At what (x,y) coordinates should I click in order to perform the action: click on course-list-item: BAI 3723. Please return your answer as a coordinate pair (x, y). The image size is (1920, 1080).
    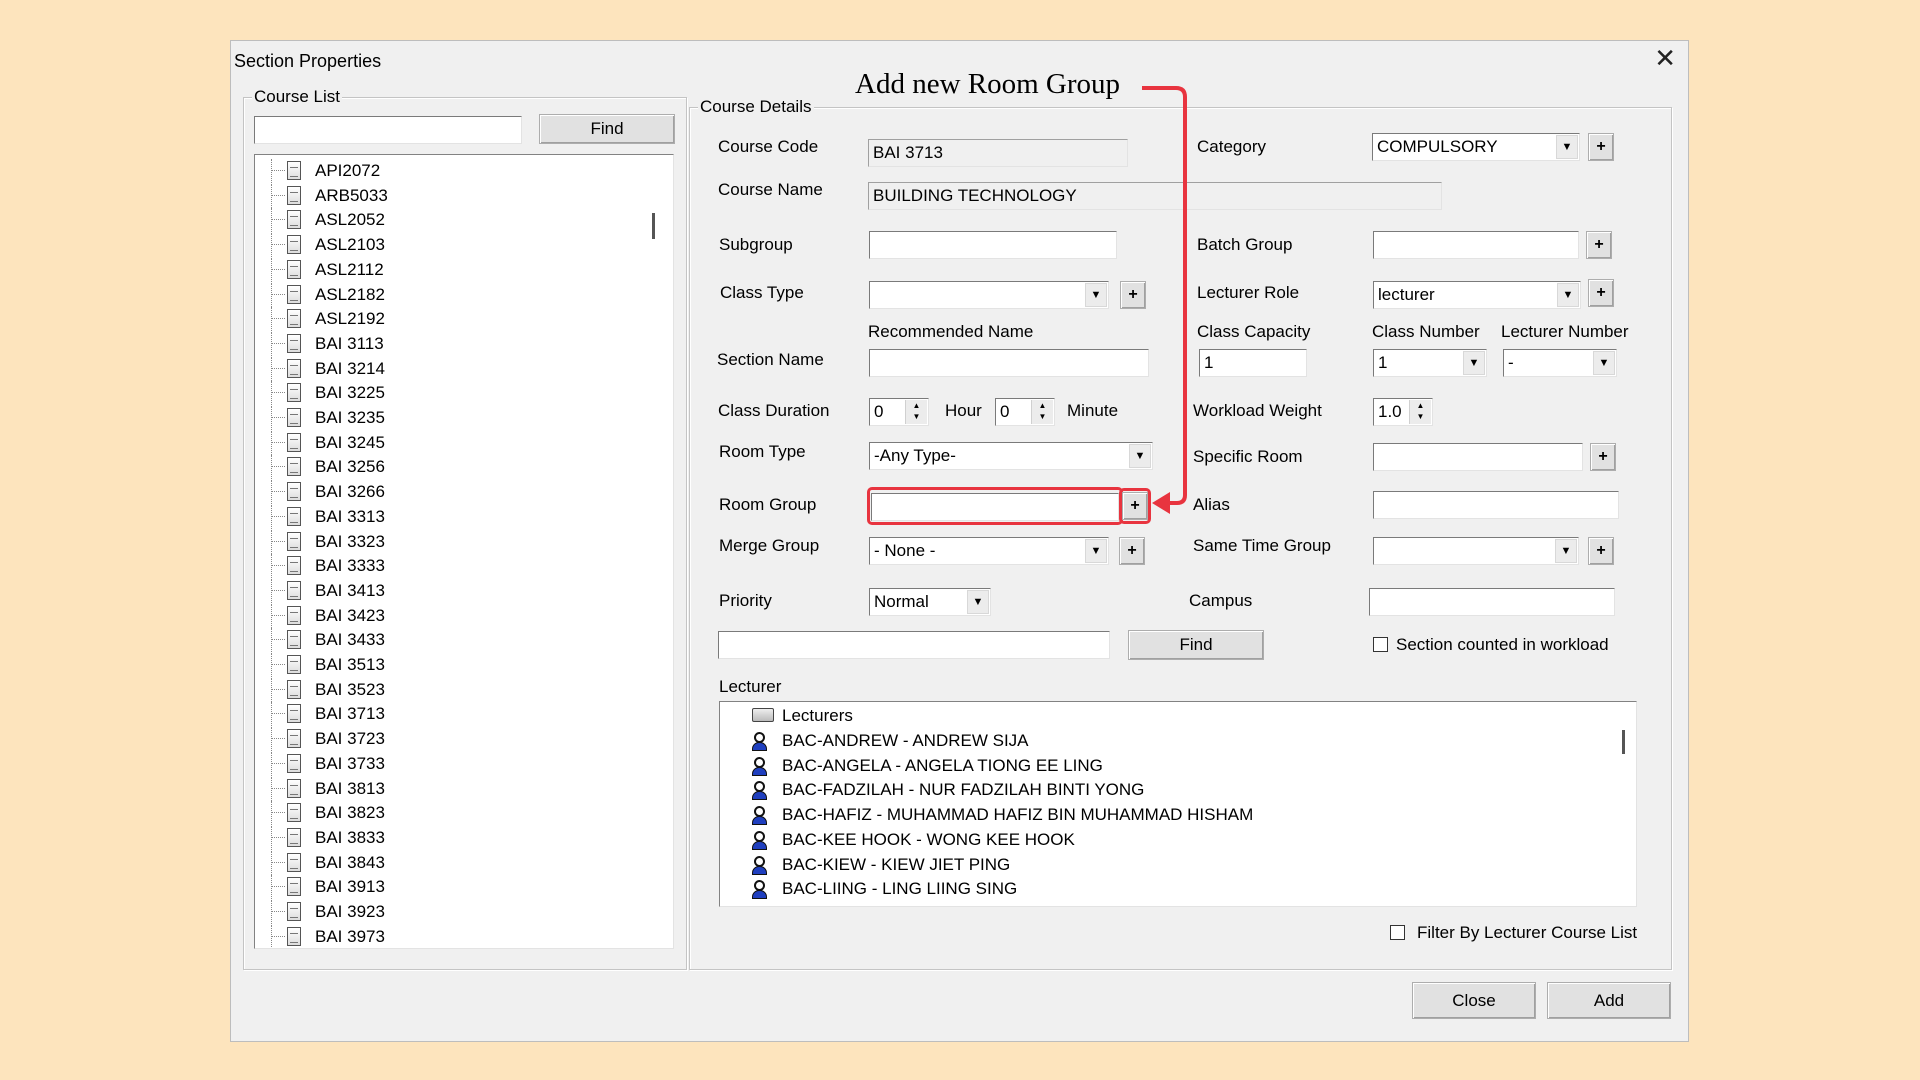
    Looking at the image, I should click on (445, 739).